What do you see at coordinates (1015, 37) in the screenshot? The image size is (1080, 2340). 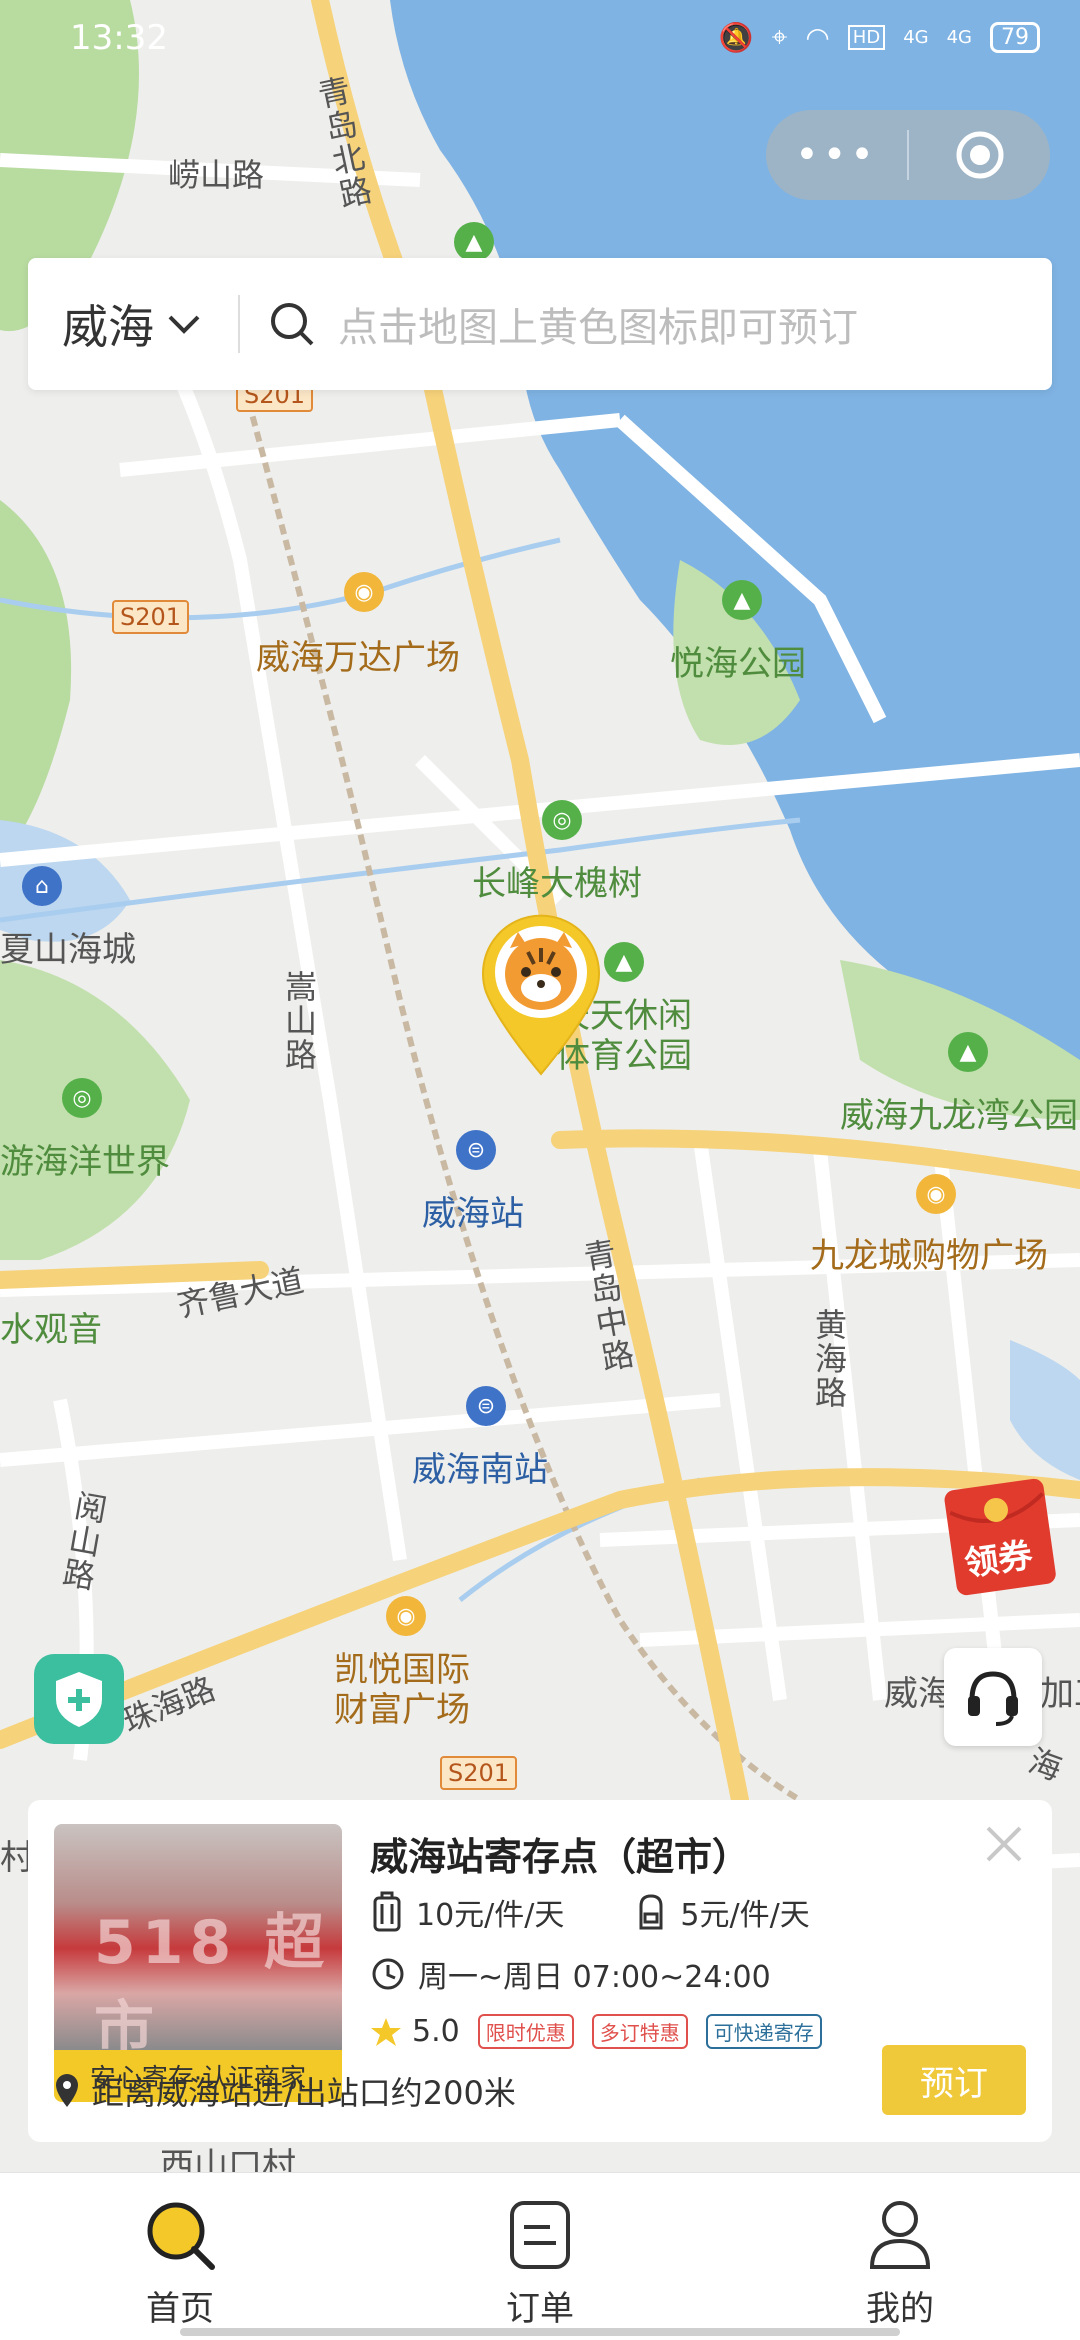 I see `battery-icon: 79` at bounding box center [1015, 37].